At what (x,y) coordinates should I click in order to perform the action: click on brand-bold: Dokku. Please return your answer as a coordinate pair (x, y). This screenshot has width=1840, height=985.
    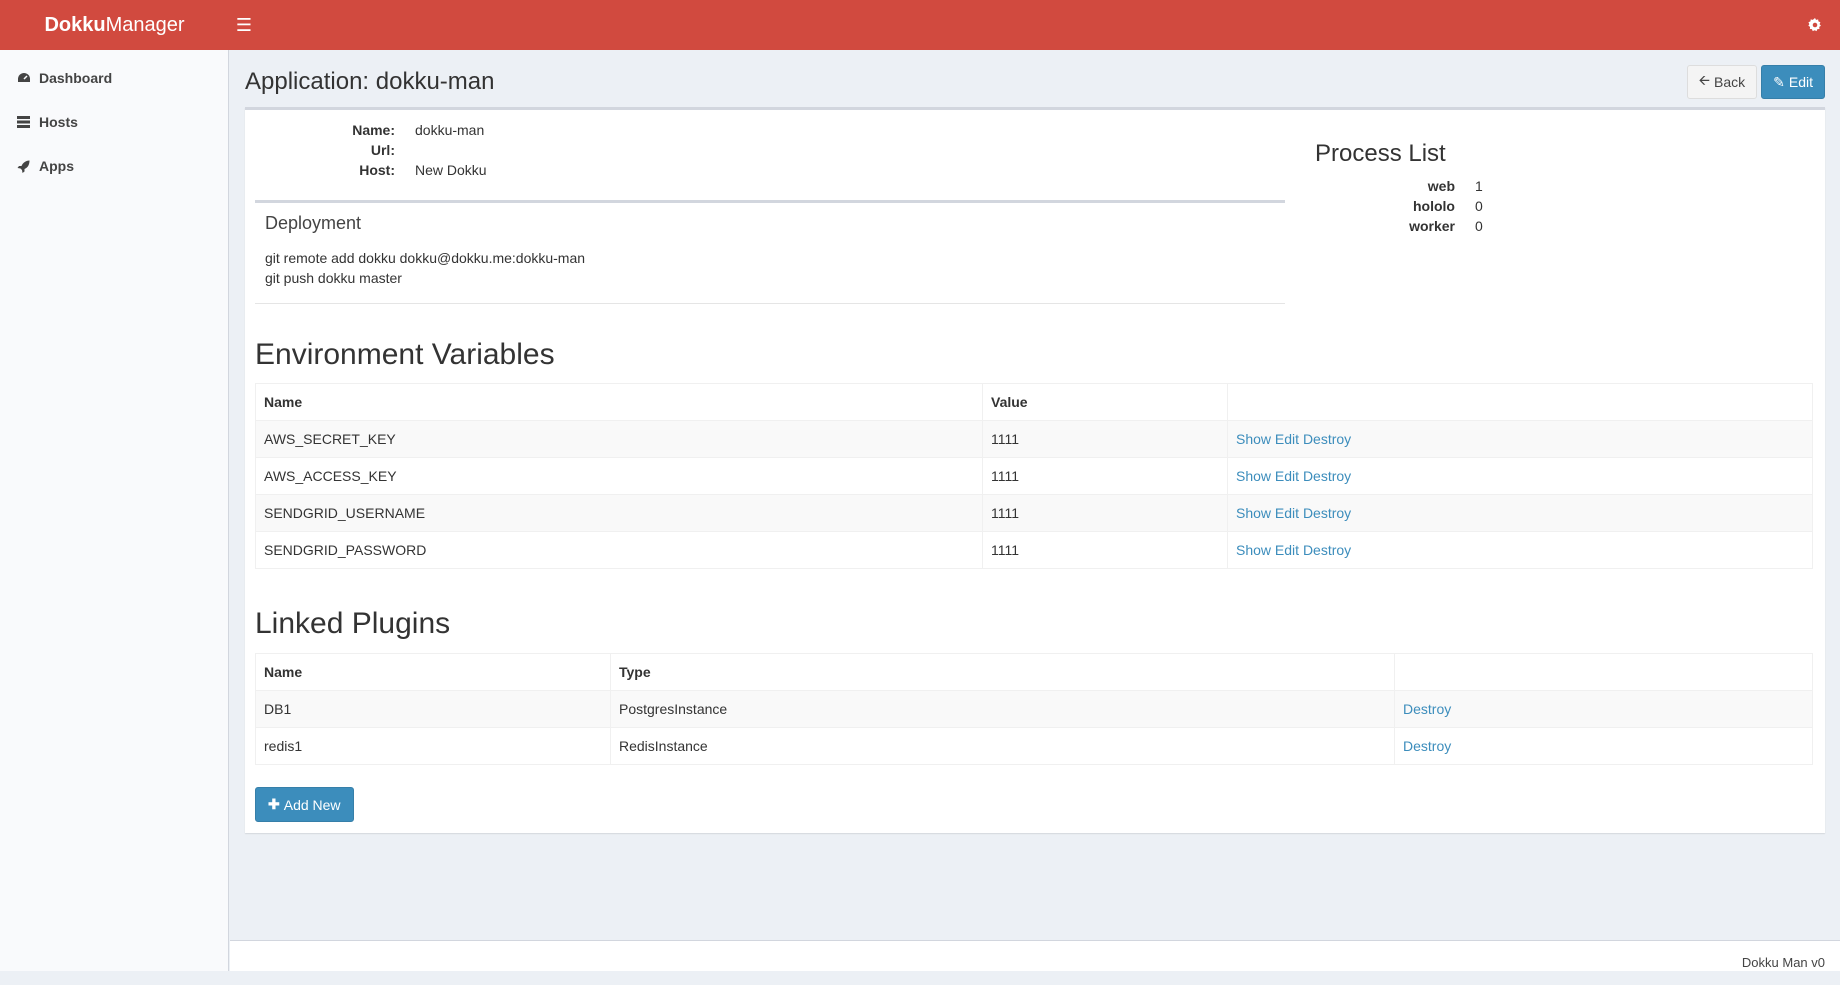
    Looking at the image, I should click on (75, 24).